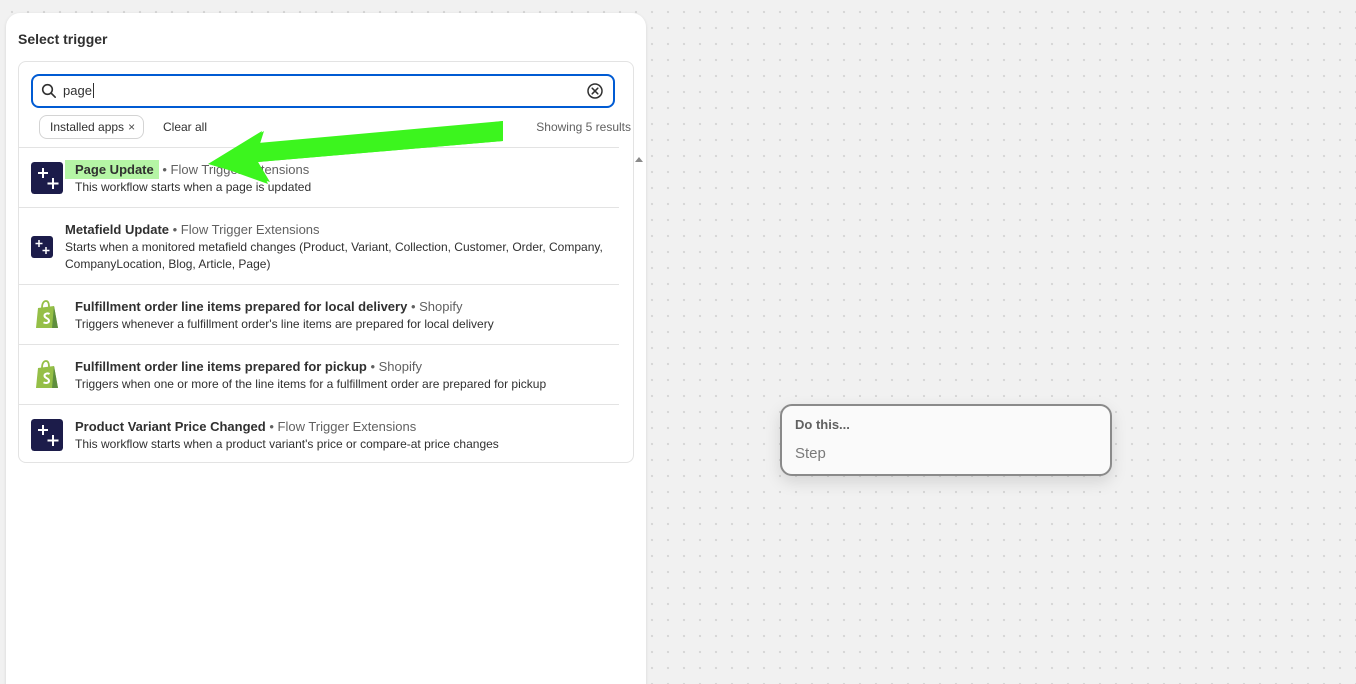 This screenshot has height=684, width=1356. I want to click on chip-label: Installed apps, so click(87, 127).